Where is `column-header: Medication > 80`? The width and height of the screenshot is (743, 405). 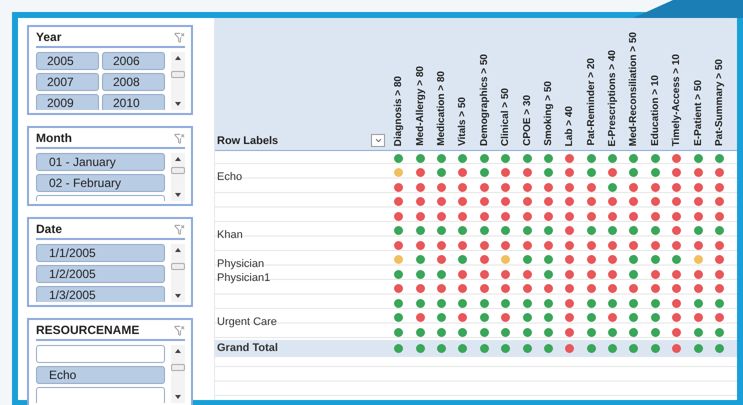 column-header: Medication > 80 is located at coordinates (441, 108).